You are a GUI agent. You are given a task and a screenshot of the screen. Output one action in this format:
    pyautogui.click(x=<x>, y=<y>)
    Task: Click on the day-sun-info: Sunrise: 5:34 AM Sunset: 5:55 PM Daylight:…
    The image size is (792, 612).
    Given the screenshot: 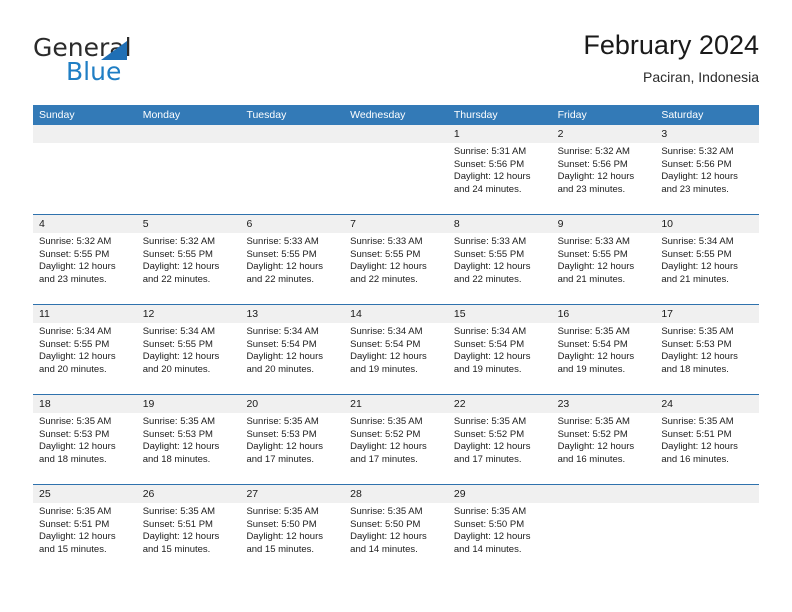 What is the action you would take?
    pyautogui.click(x=707, y=259)
    